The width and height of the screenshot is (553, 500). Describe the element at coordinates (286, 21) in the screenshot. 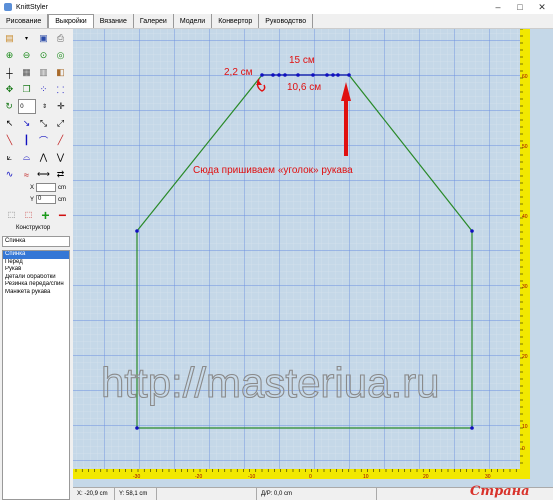

I see `tab-guide: Руководство` at that location.